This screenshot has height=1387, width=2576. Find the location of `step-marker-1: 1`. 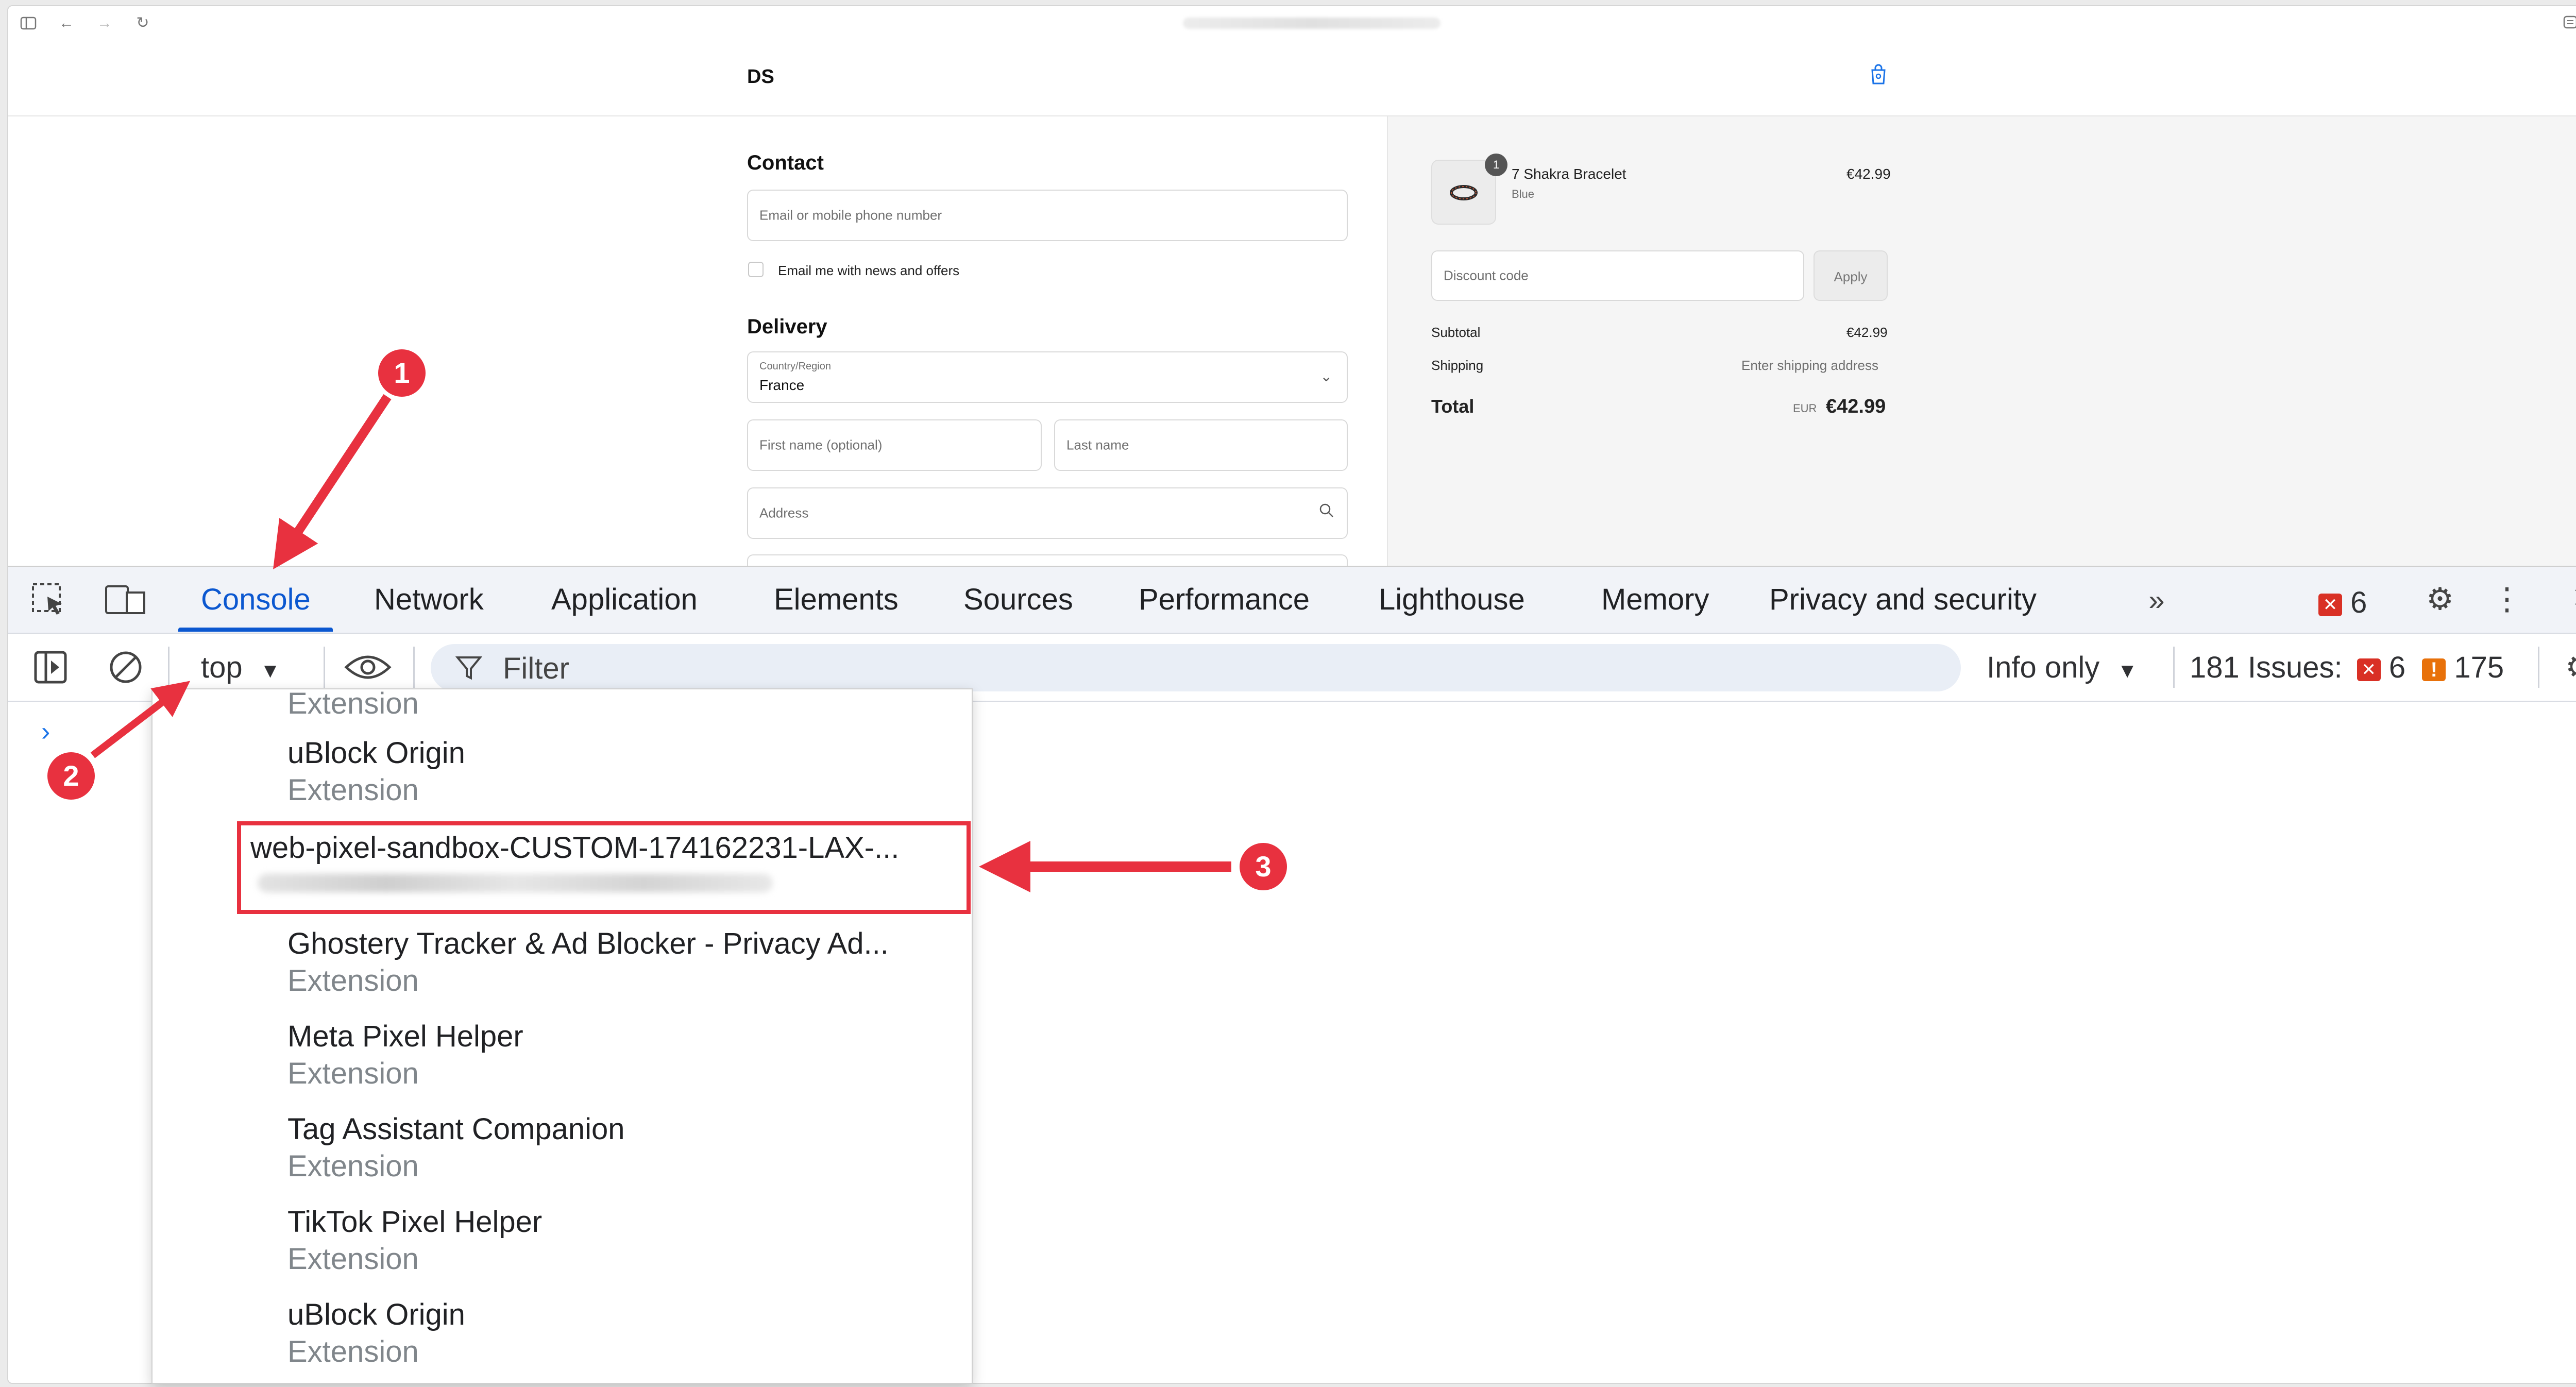

step-marker-1: 1 is located at coordinates (402, 373).